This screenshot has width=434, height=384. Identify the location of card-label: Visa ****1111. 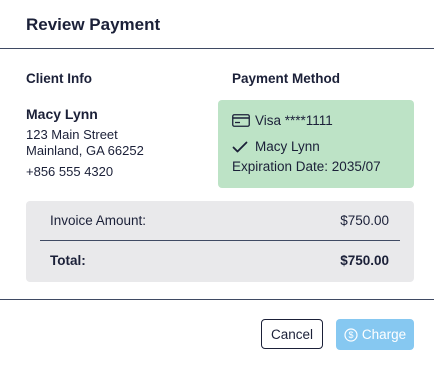
(294, 120).